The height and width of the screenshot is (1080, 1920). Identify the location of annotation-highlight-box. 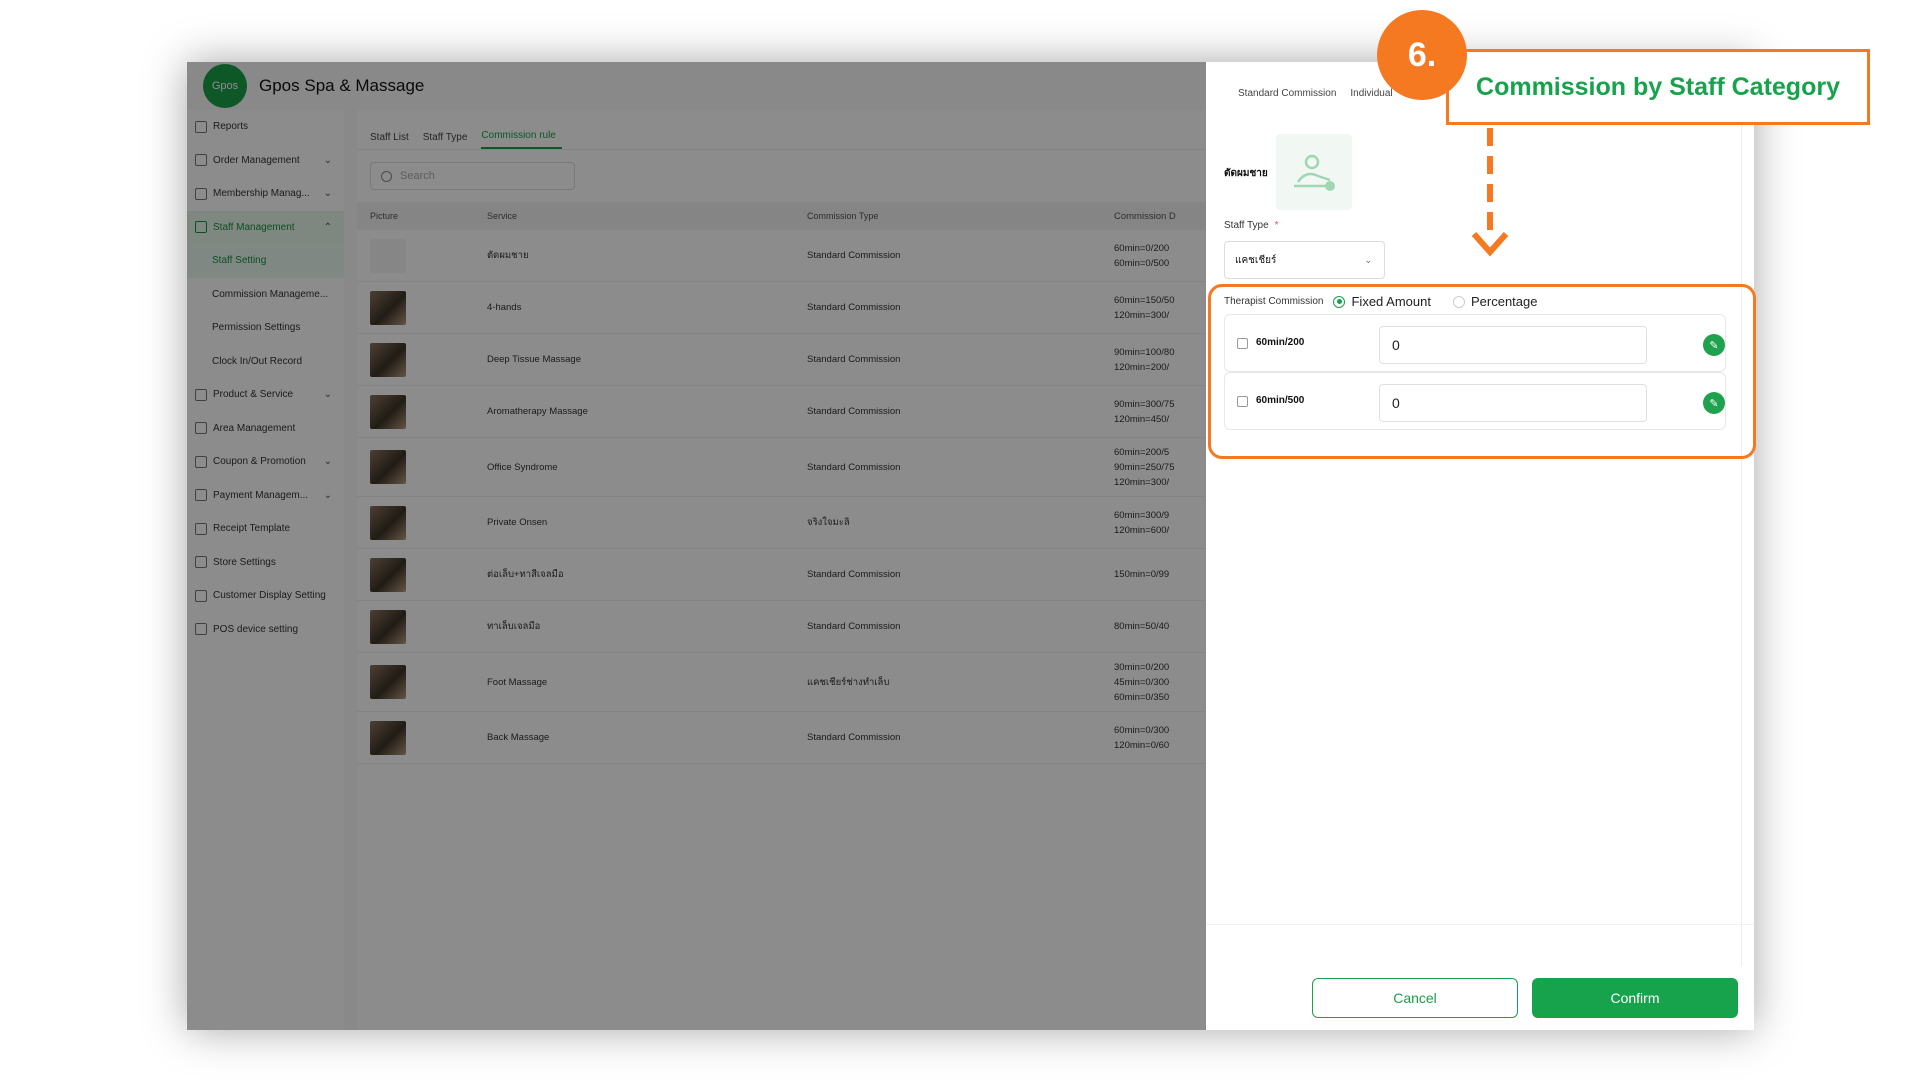
(1482, 371).